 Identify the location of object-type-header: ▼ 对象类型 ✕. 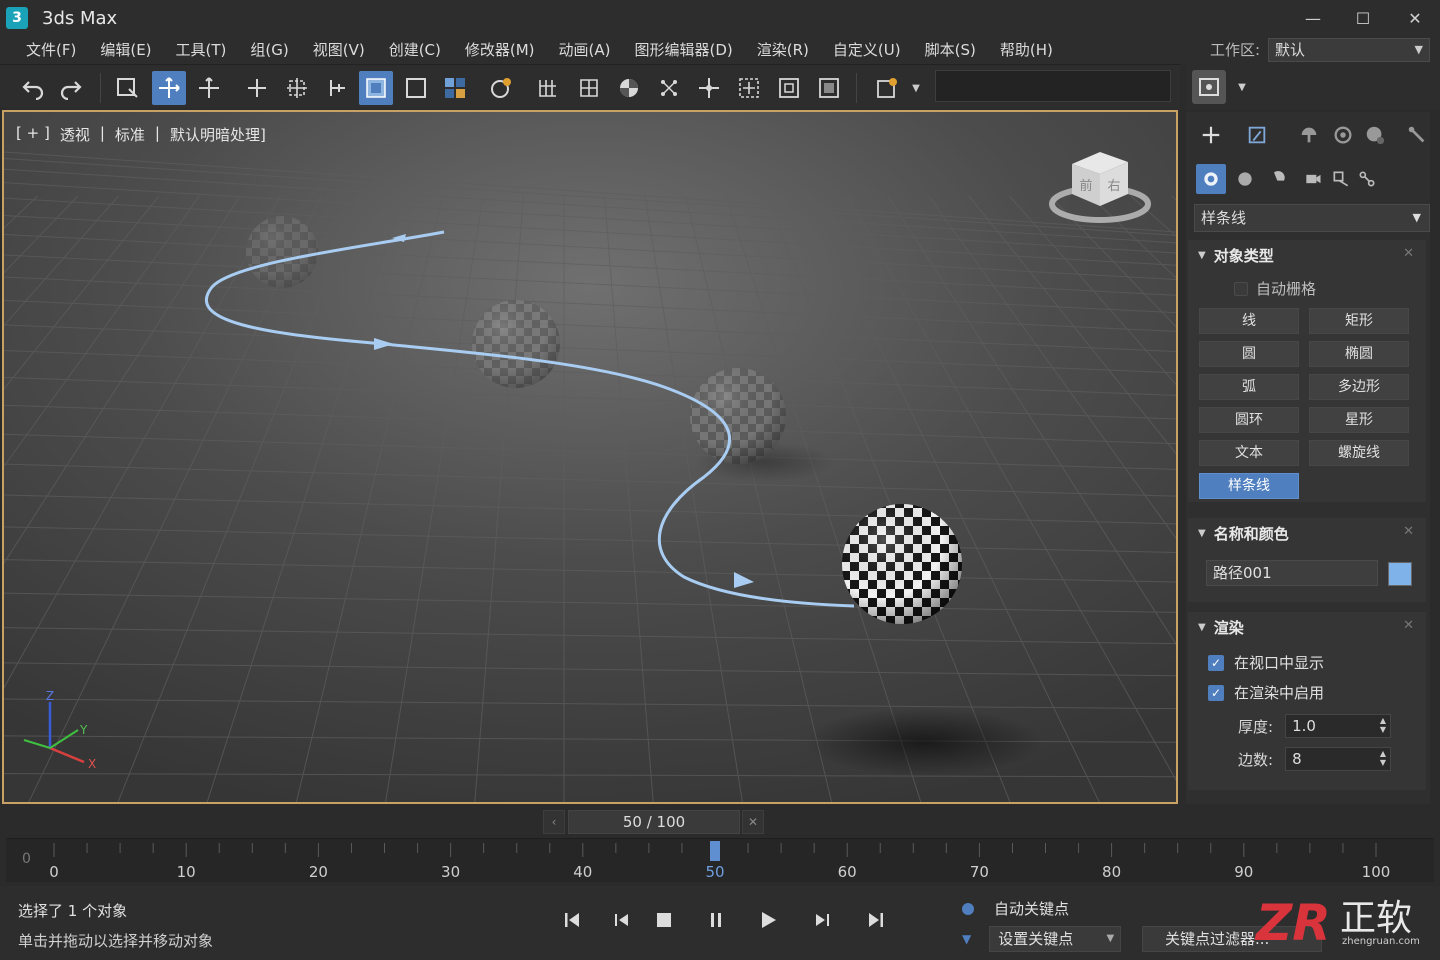
(1307, 255).